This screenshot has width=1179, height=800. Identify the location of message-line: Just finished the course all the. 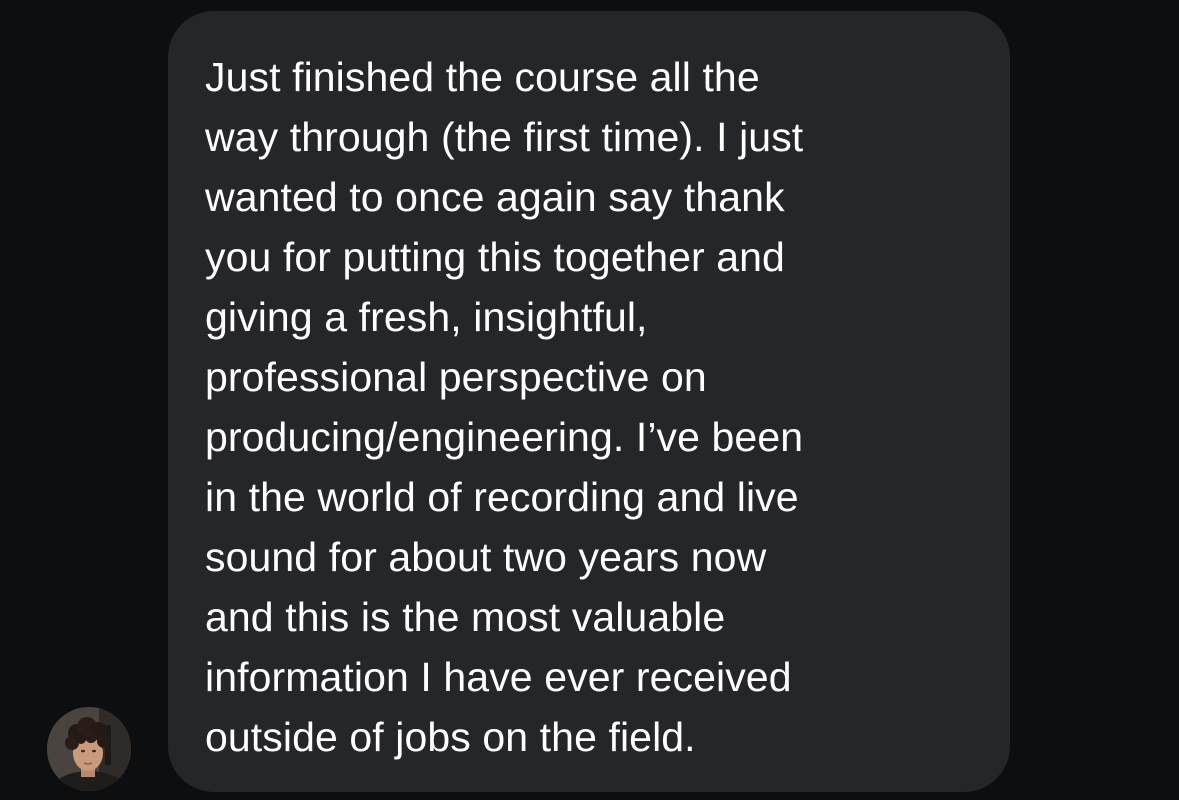
(482, 77).